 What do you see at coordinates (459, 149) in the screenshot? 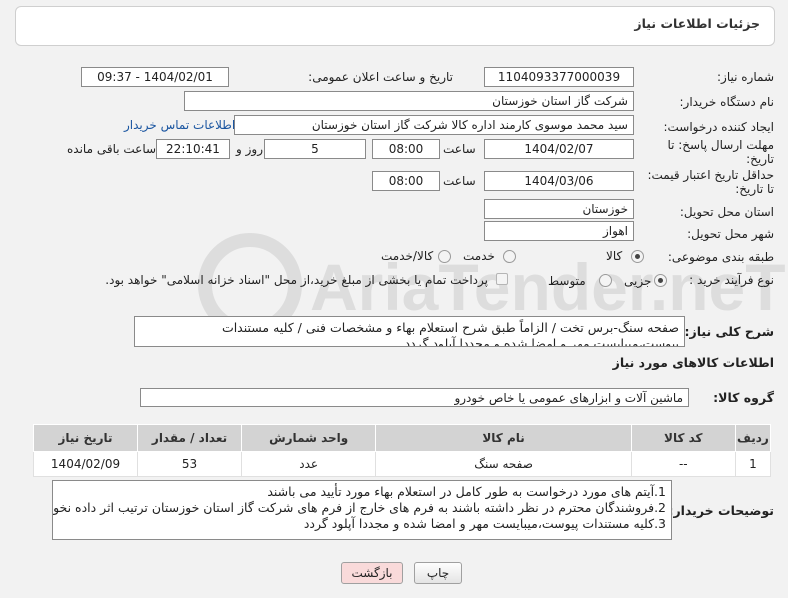
I see `deadline-time-label: ساعت` at bounding box center [459, 149].